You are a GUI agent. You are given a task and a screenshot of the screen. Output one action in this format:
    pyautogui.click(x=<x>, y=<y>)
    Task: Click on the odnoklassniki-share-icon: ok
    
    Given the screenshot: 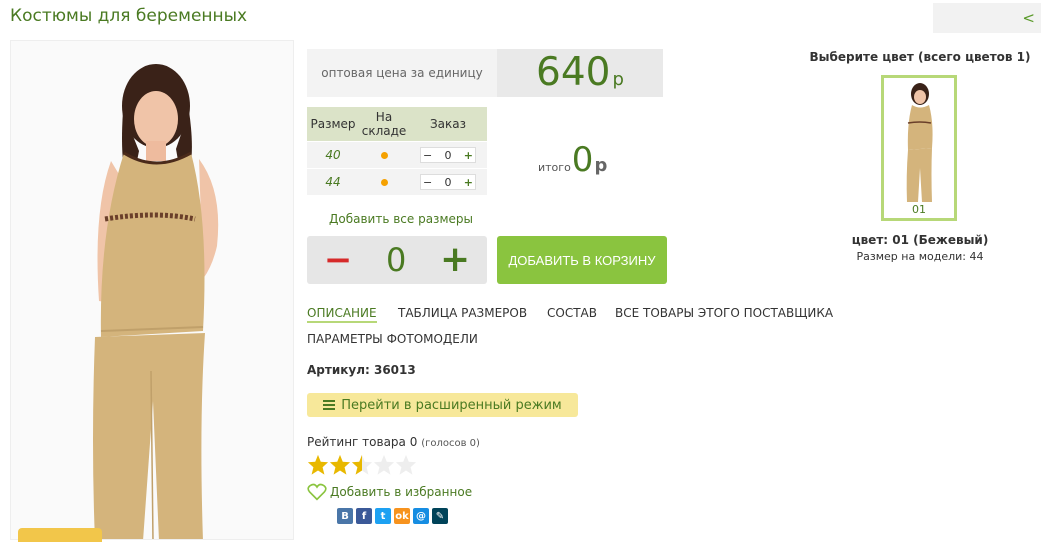 What is the action you would take?
    pyautogui.click(x=402, y=516)
    